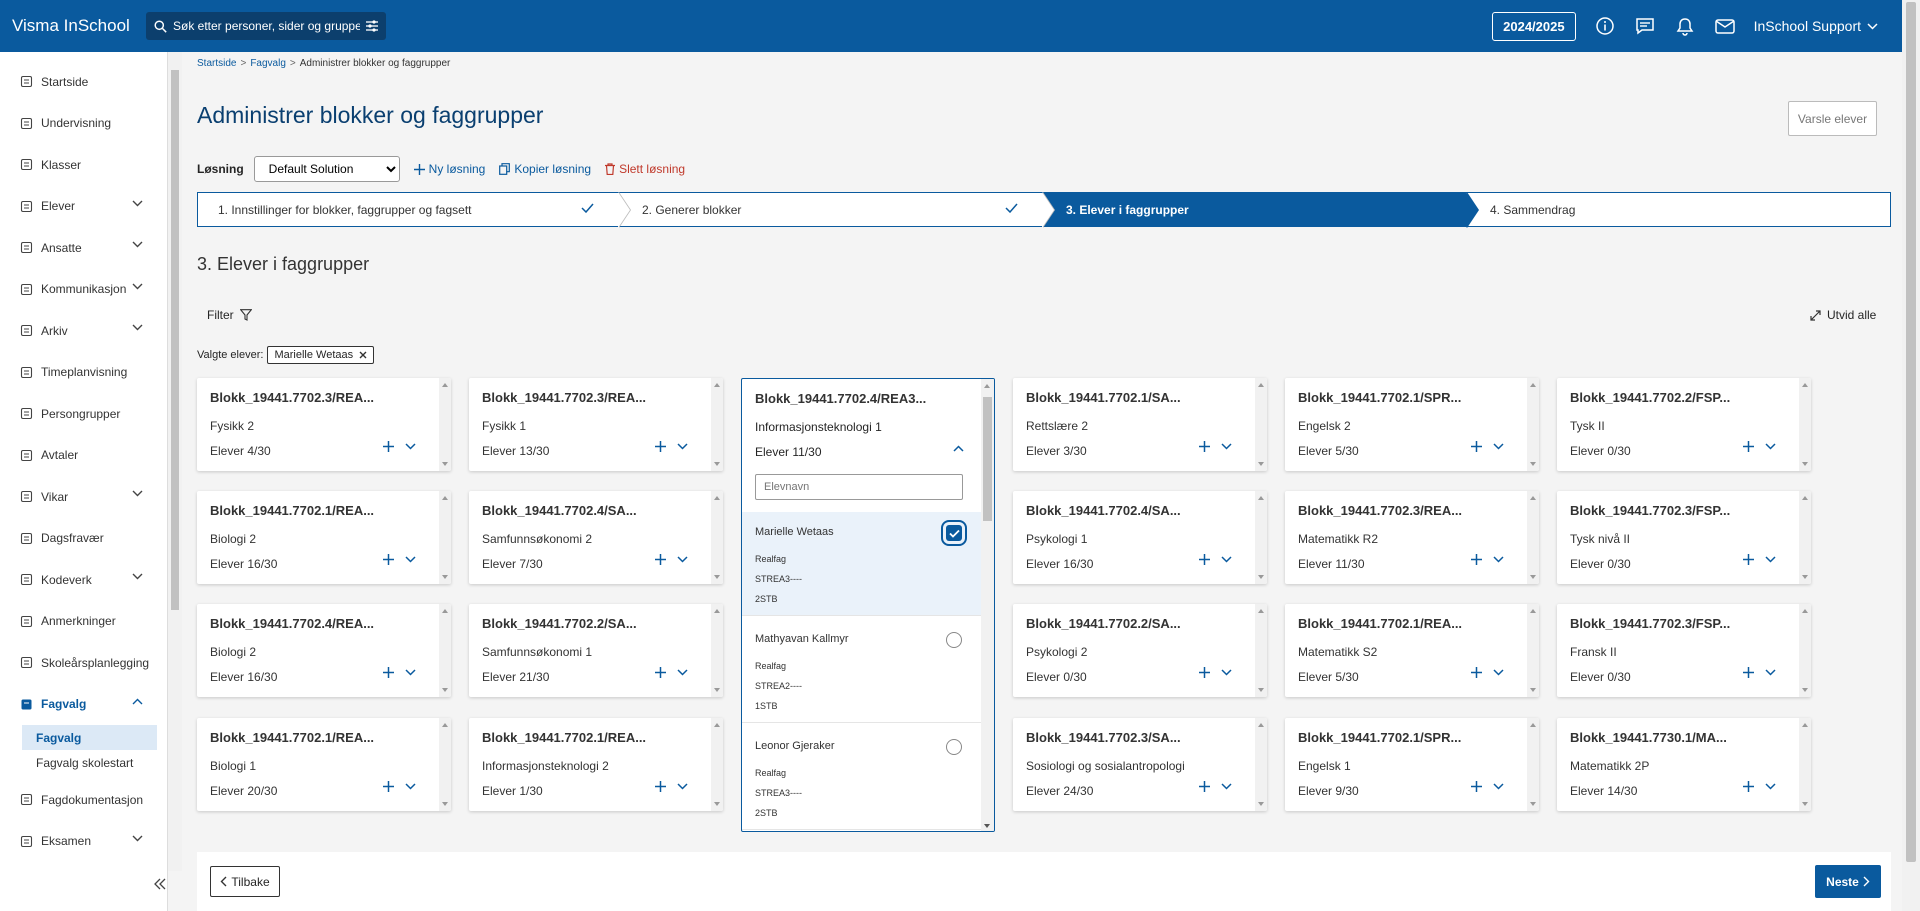 This screenshot has width=1920, height=911. I want to click on sidebar-item-7: Timeplanvisning, so click(83, 373).